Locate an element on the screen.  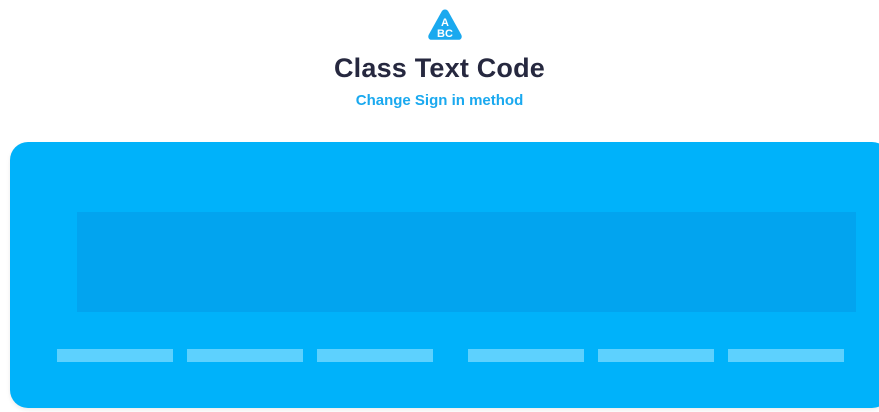
logo-letters-bc: BC is located at coordinates (445, 34).